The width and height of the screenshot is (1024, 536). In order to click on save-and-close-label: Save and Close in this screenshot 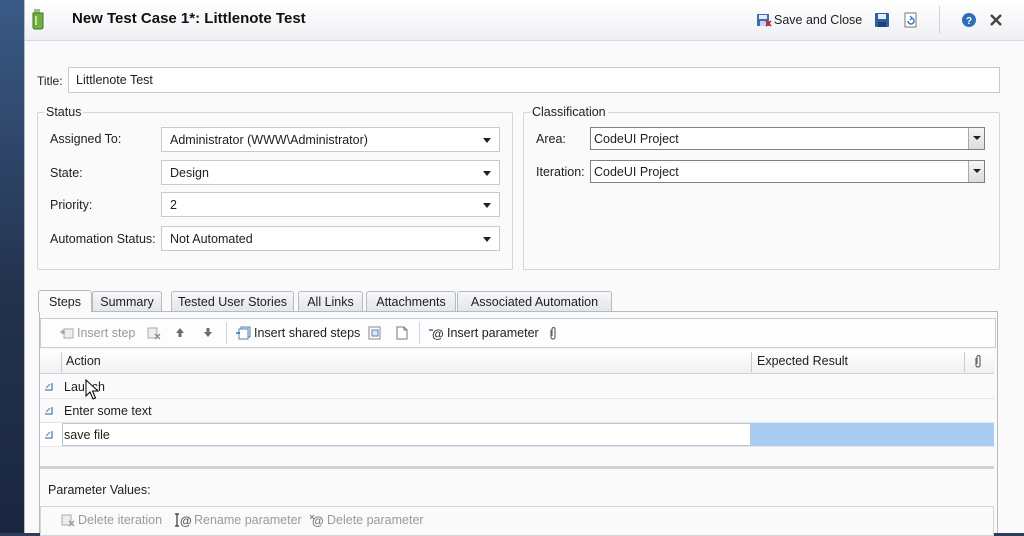, I will do `click(818, 20)`.